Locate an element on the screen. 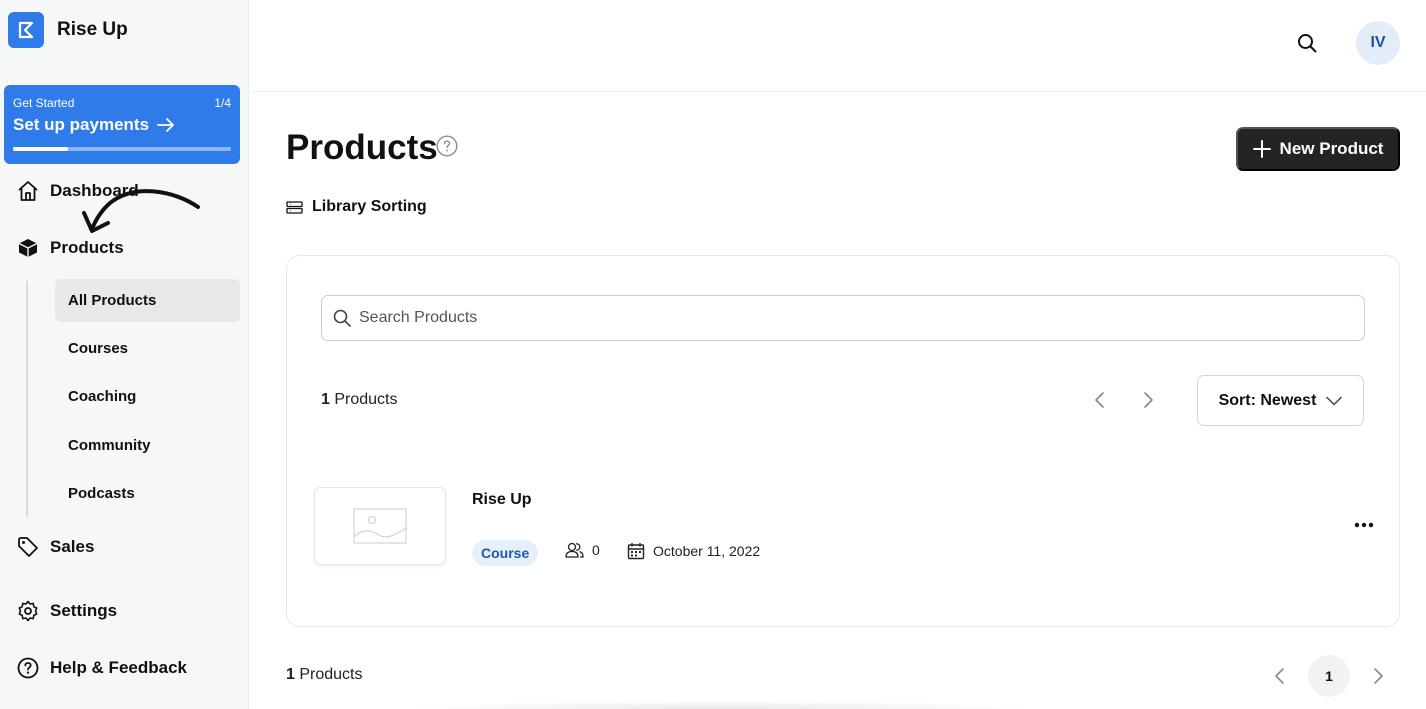 The height and width of the screenshot is (709, 1426). annotation-arrow-icon is located at coordinates (141, 211).